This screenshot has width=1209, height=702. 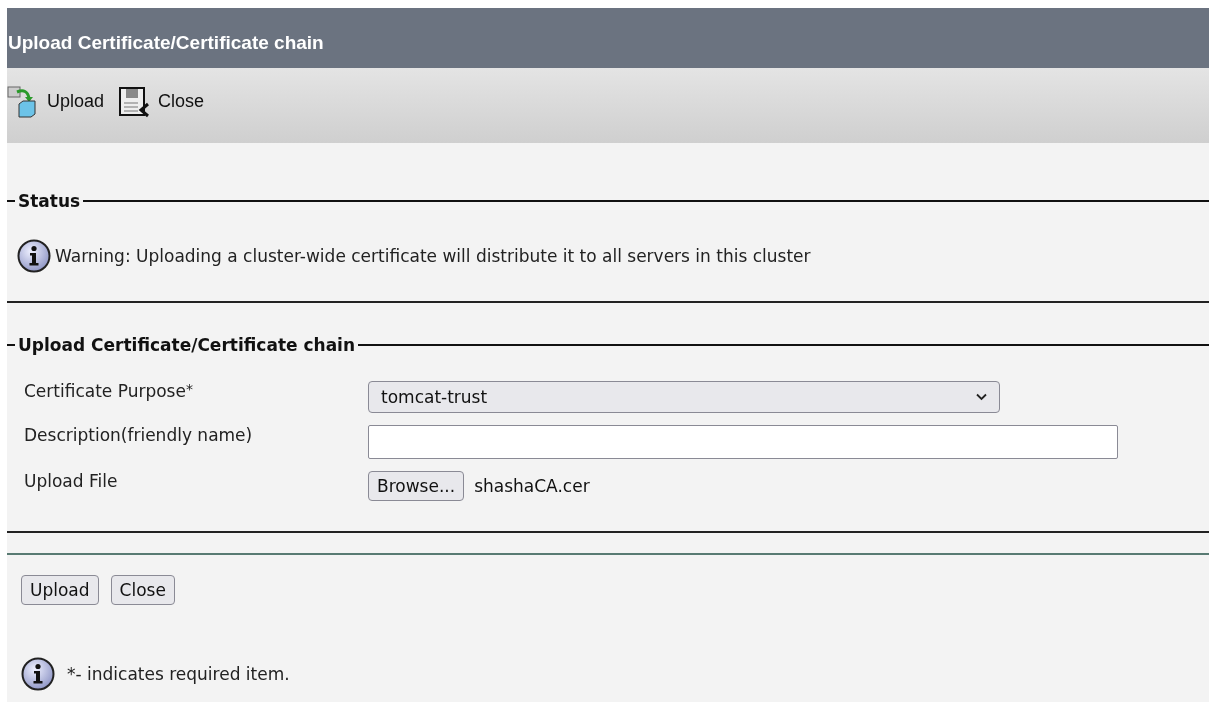 What do you see at coordinates (109, 391) in the screenshot?
I see `field-label: Certificate Purpose*` at bounding box center [109, 391].